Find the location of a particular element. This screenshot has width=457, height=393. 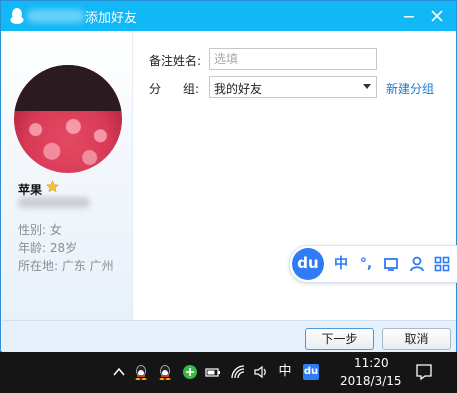

minimize-button is located at coordinates (409, 16).